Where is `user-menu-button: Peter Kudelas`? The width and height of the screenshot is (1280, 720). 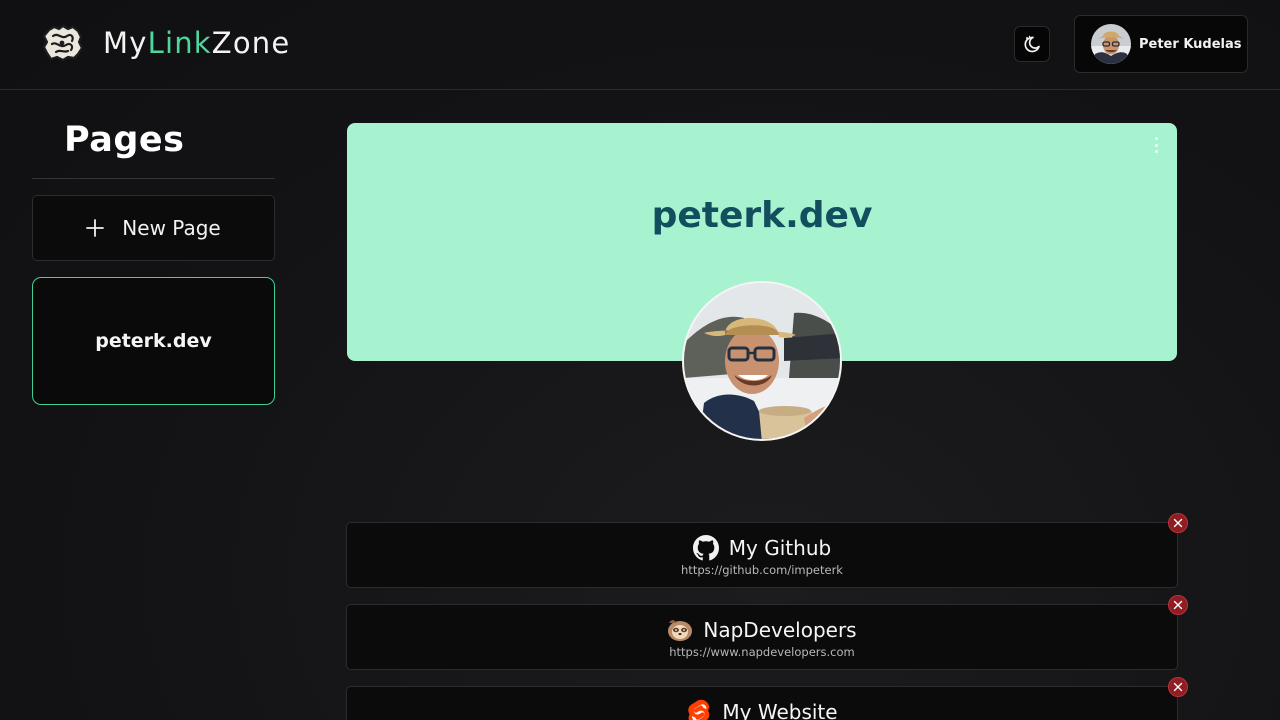
user-menu-button: Peter Kudelas is located at coordinates (1161, 44).